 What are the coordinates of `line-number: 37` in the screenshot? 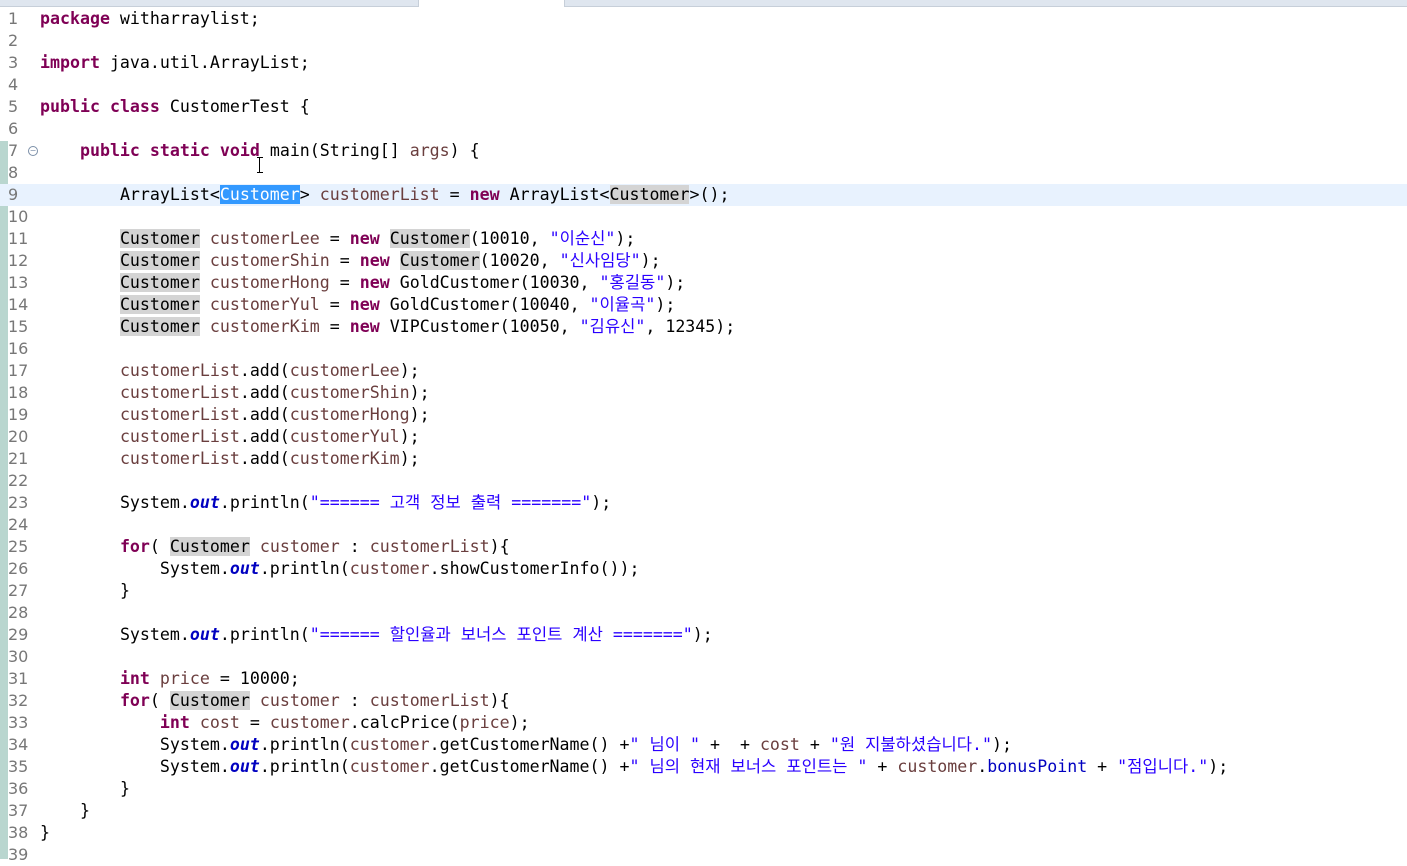 It's located at (18, 810).